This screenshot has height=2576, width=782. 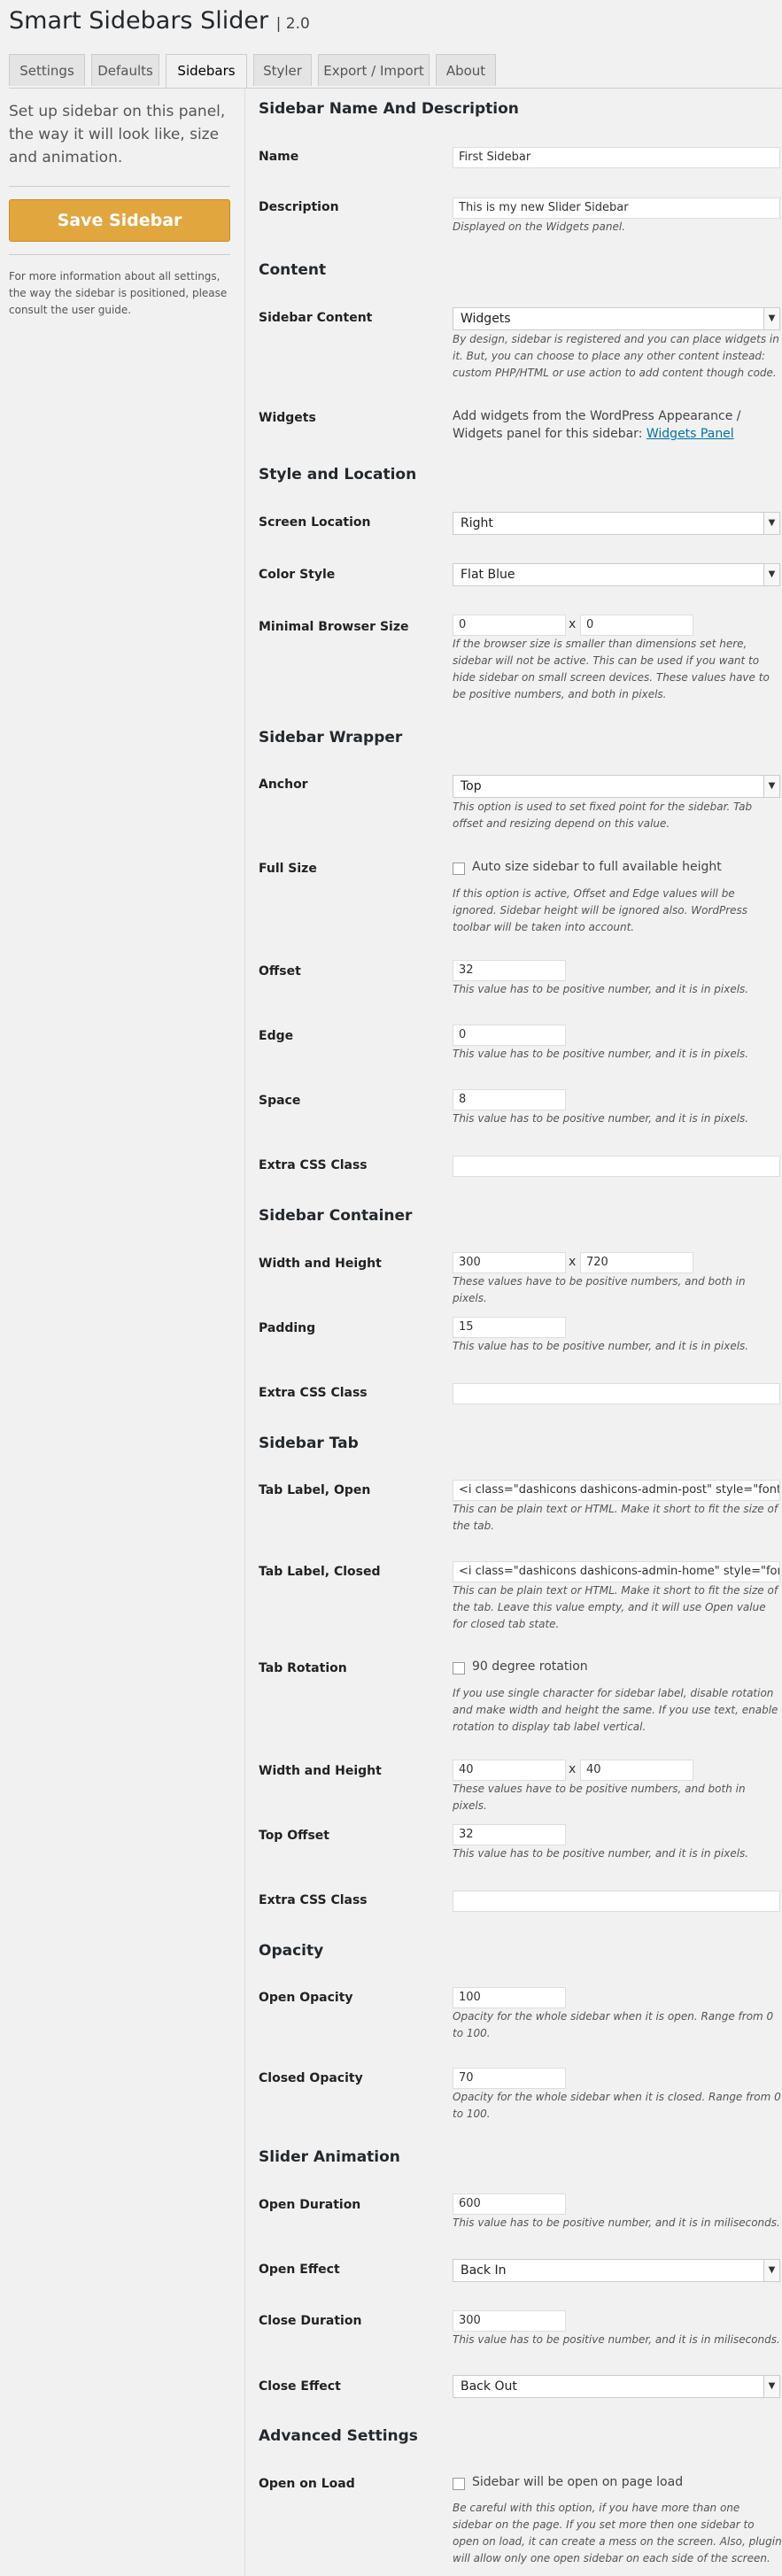 I want to click on tab-about: About, so click(x=466, y=70).